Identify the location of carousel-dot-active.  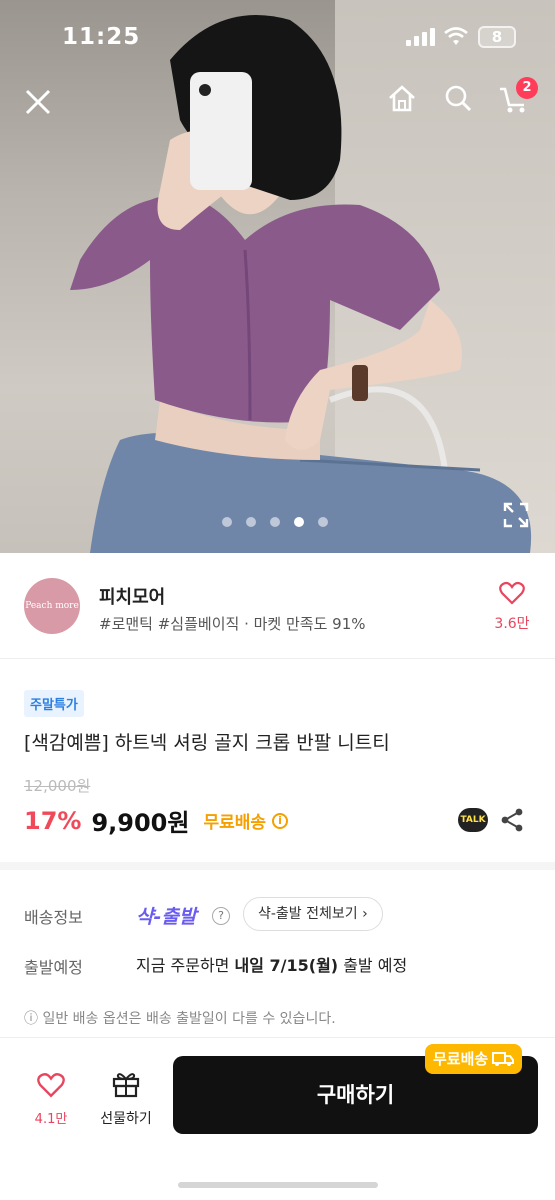
(299, 522).